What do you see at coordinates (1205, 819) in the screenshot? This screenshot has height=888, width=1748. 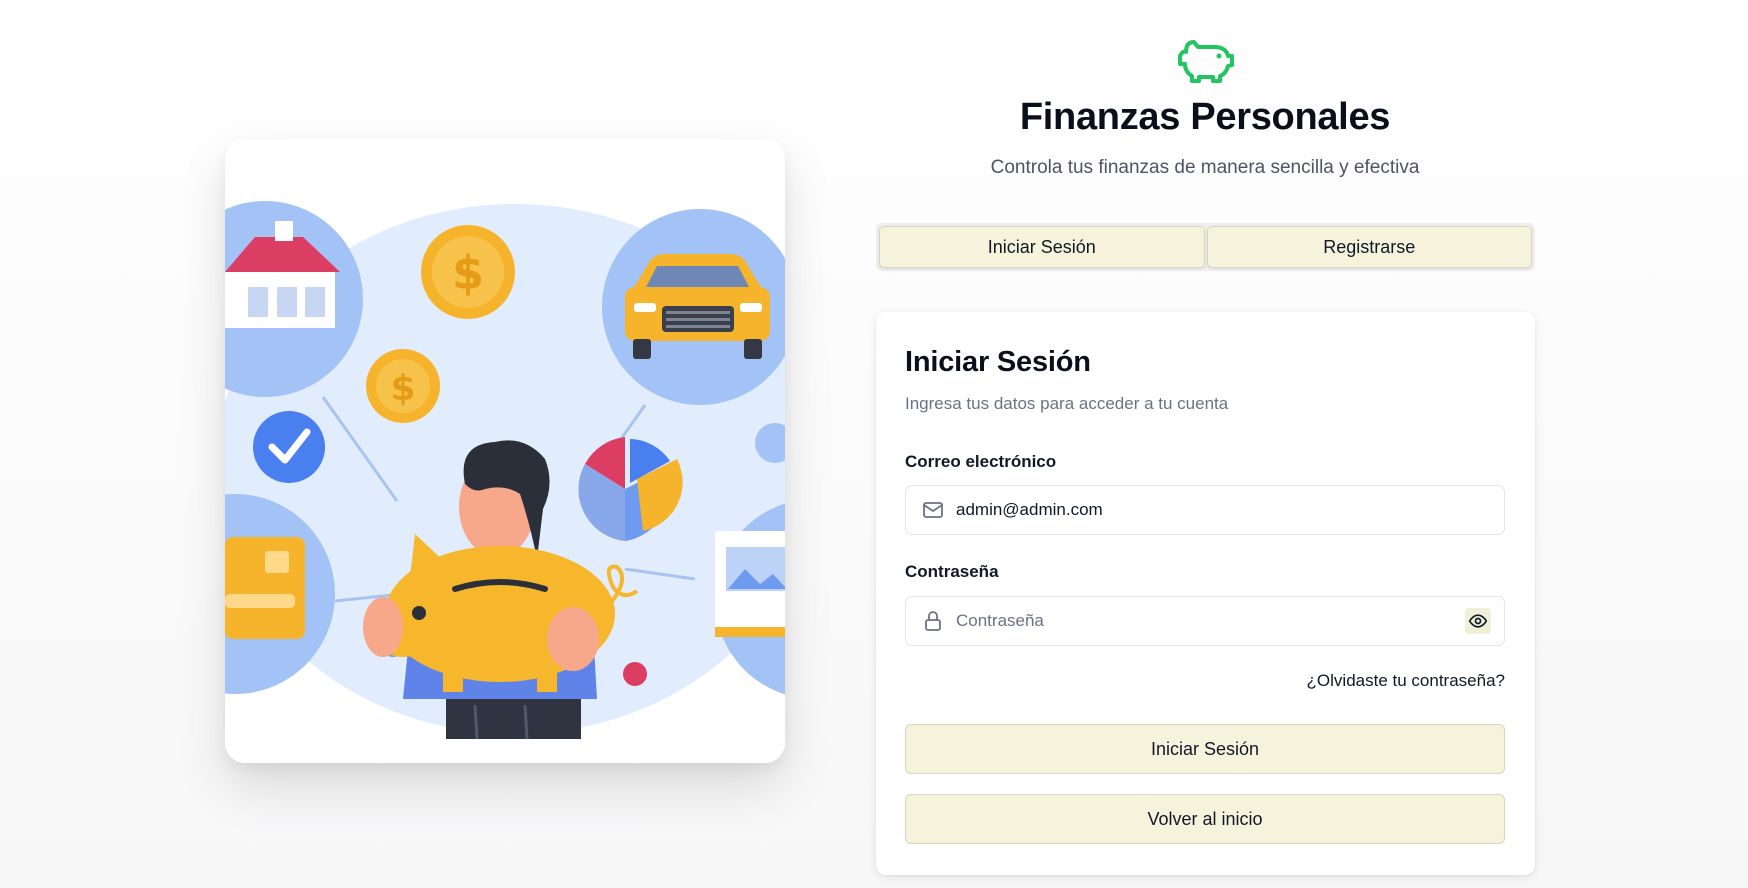 I see `back-home-button: Volver al inicio` at bounding box center [1205, 819].